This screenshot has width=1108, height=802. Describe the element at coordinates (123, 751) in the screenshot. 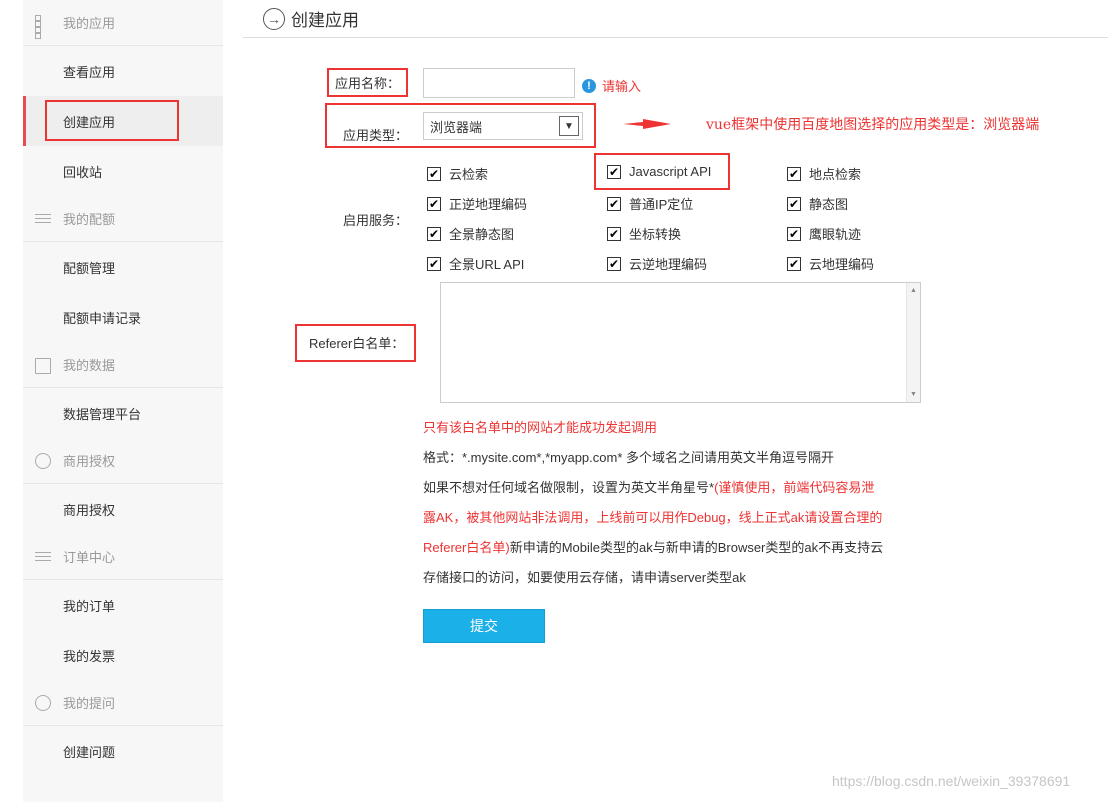

I see `sidebar-item-create-question: 创建问题` at that location.